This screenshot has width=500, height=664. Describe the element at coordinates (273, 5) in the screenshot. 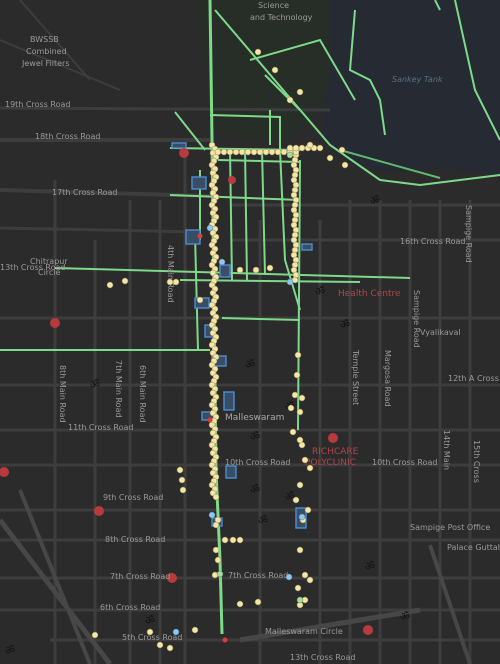

I see `label-science: Science` at that location.